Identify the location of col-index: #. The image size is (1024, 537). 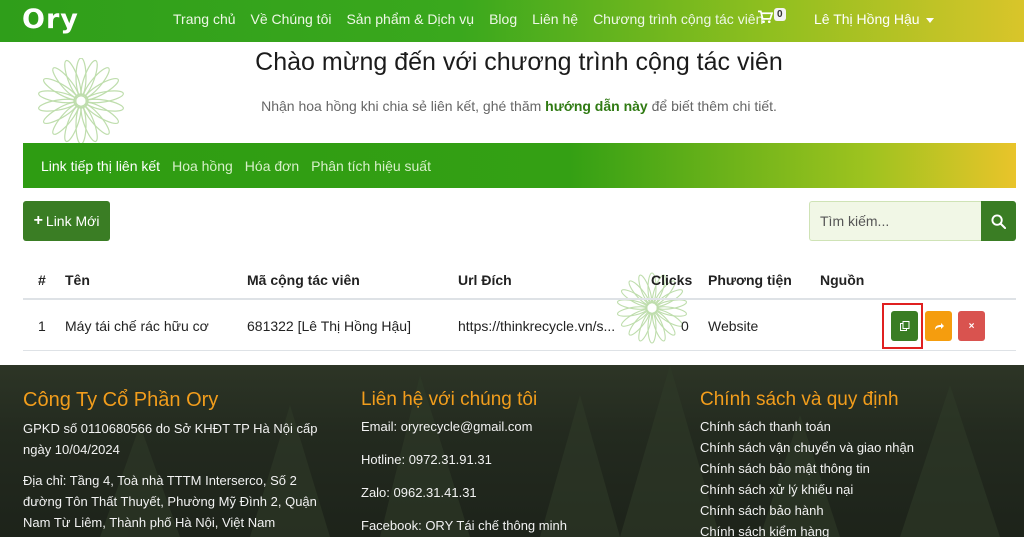
(42, 280).